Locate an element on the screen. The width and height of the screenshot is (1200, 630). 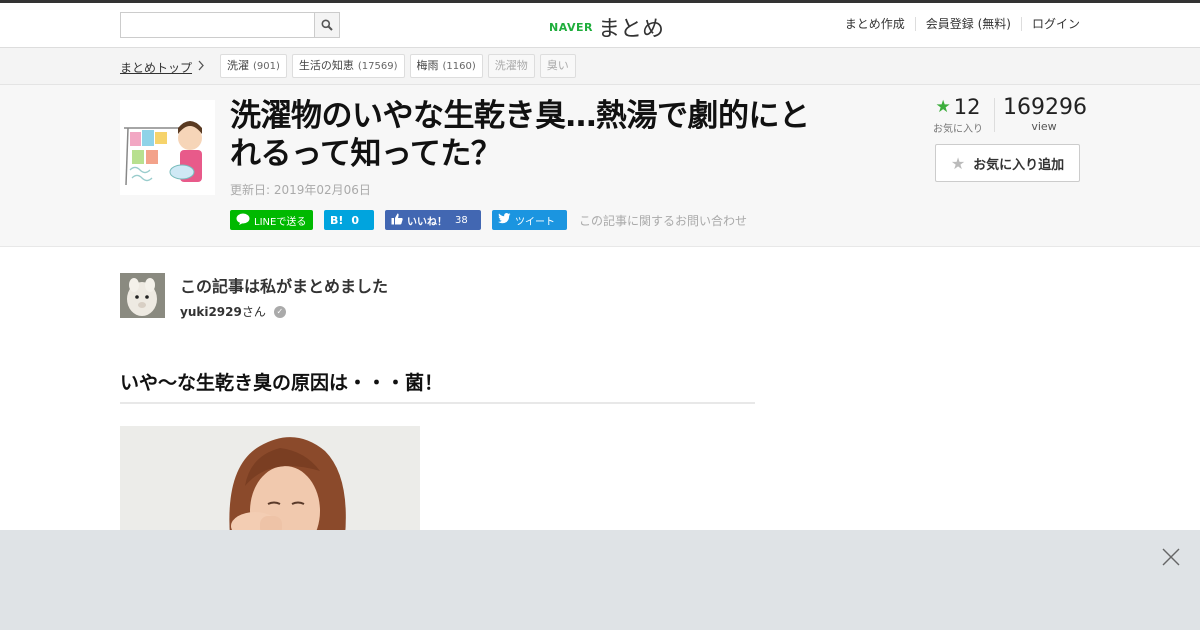
logo-name: まとめ is located at coordinates (630, 29).